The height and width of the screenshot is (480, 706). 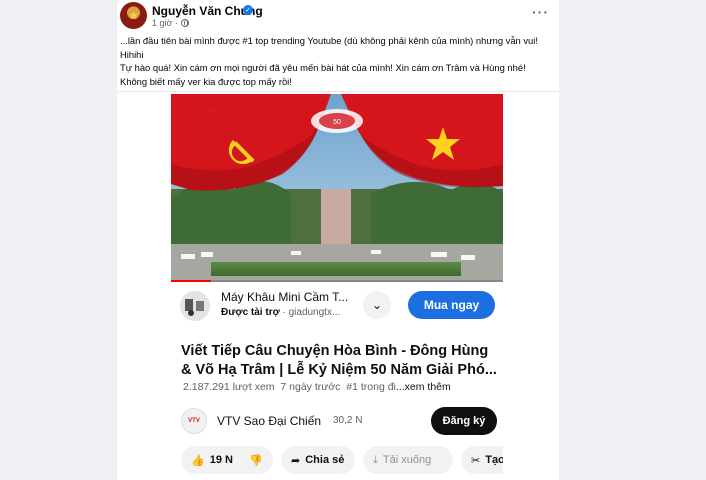 I want to click on svg-text: 50, so click(x=337, y=122).